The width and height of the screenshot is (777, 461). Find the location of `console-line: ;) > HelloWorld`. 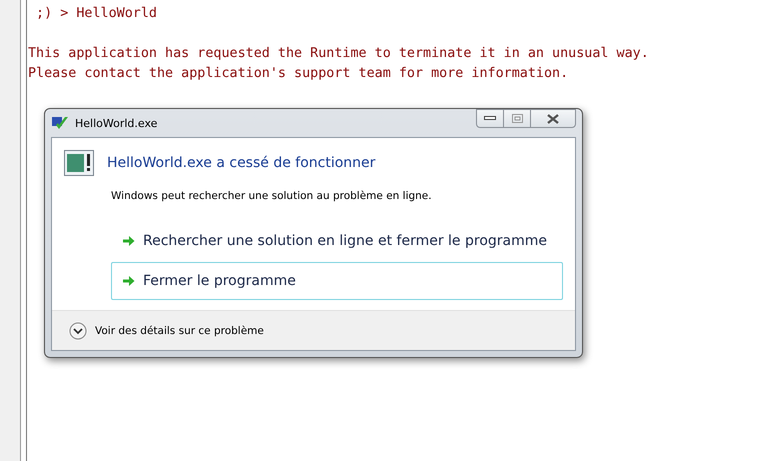

console-line: ;) > HelloWorld is located at coordinates (96, 13).